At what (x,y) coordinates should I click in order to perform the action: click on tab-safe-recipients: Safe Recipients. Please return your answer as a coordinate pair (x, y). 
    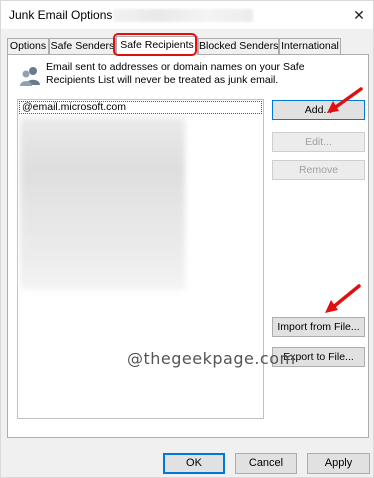
    Looking at the image, I should click on (157, 45).